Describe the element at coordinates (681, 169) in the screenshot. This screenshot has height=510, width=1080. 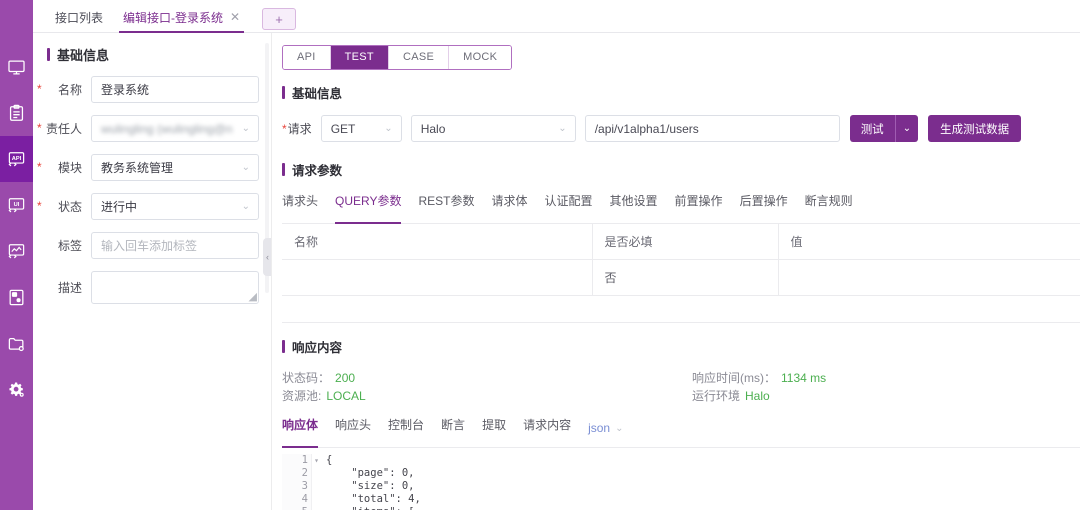
I see `request-params-title: 请求参数` at that location.